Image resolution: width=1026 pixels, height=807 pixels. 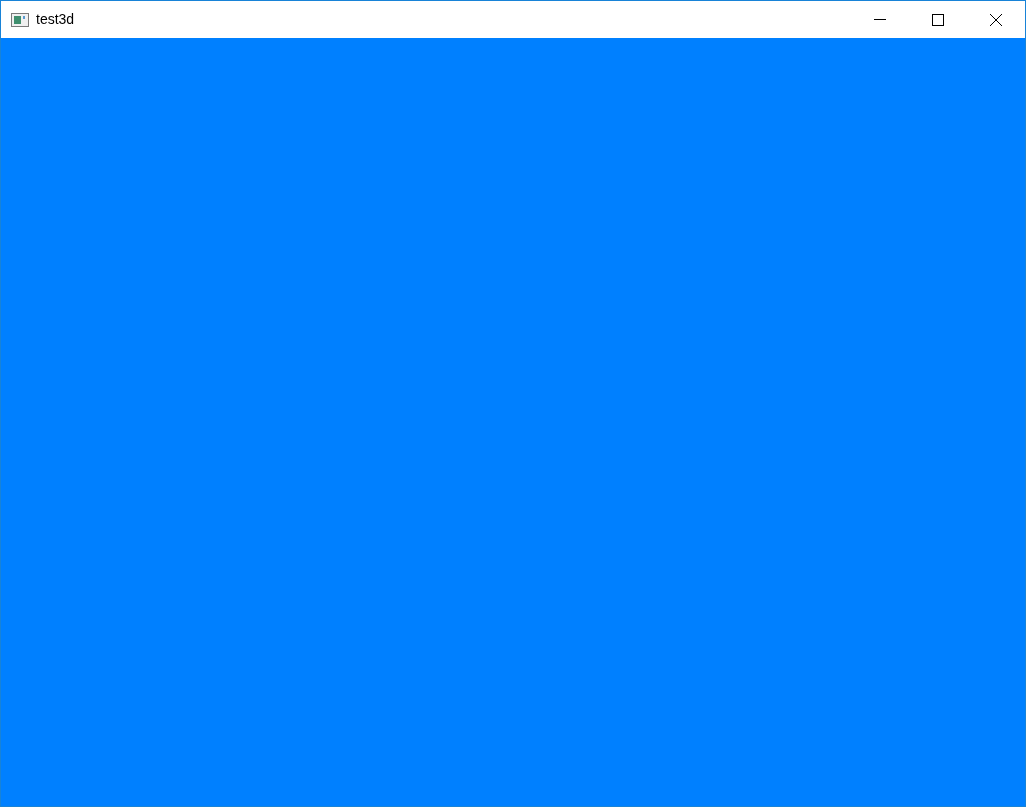 What do you see at coordinates (938, 19) in the screenshot?
I see `maximize-icon` at bounding box center [938, 19].